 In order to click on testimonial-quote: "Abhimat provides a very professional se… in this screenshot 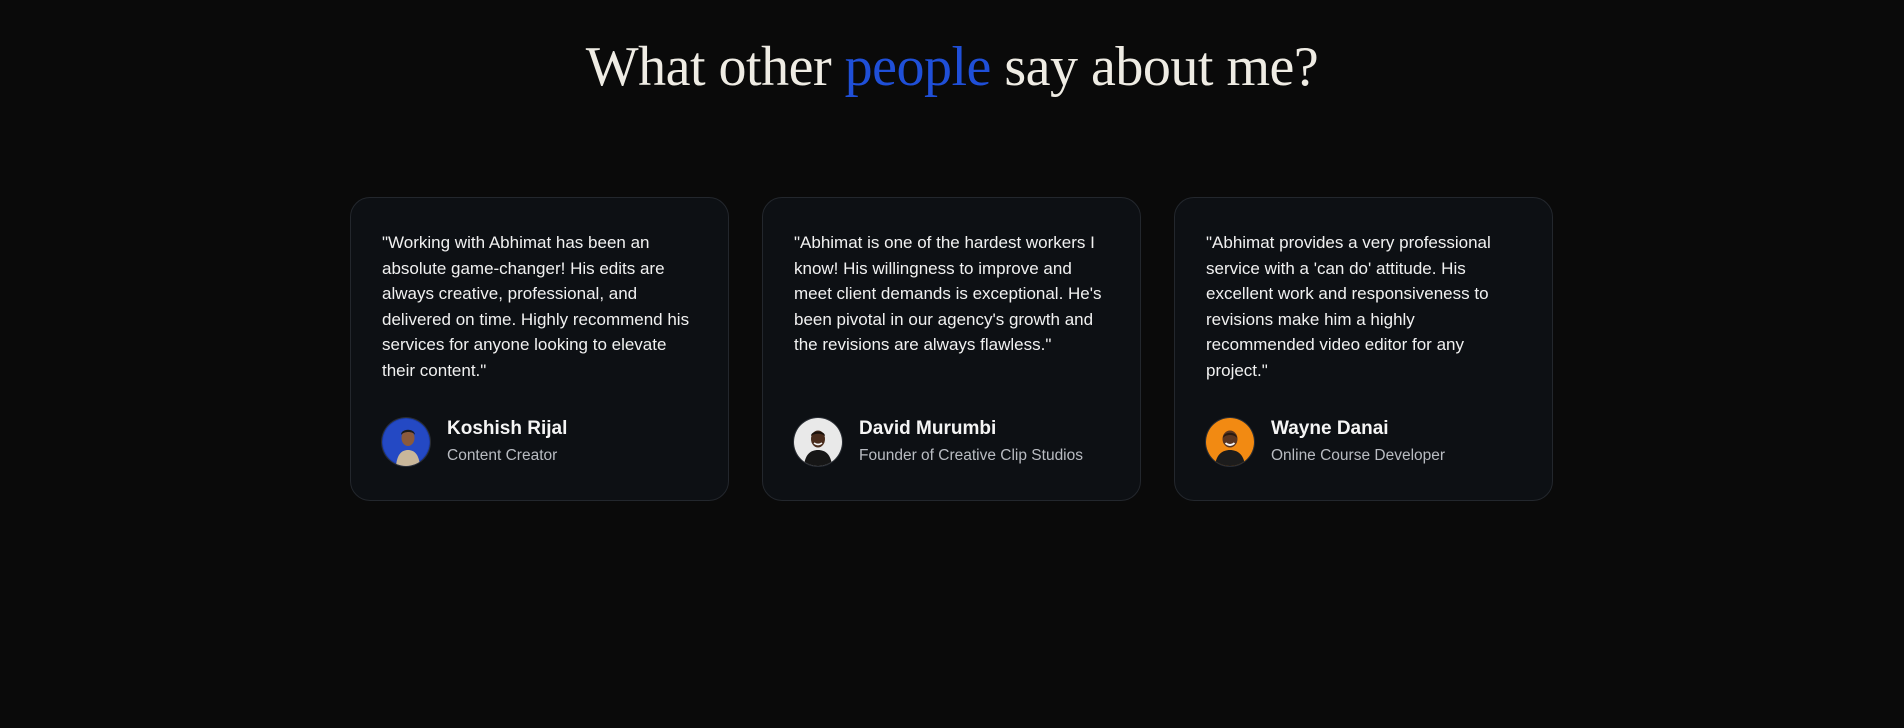, I will do `click(1348, 306)`.